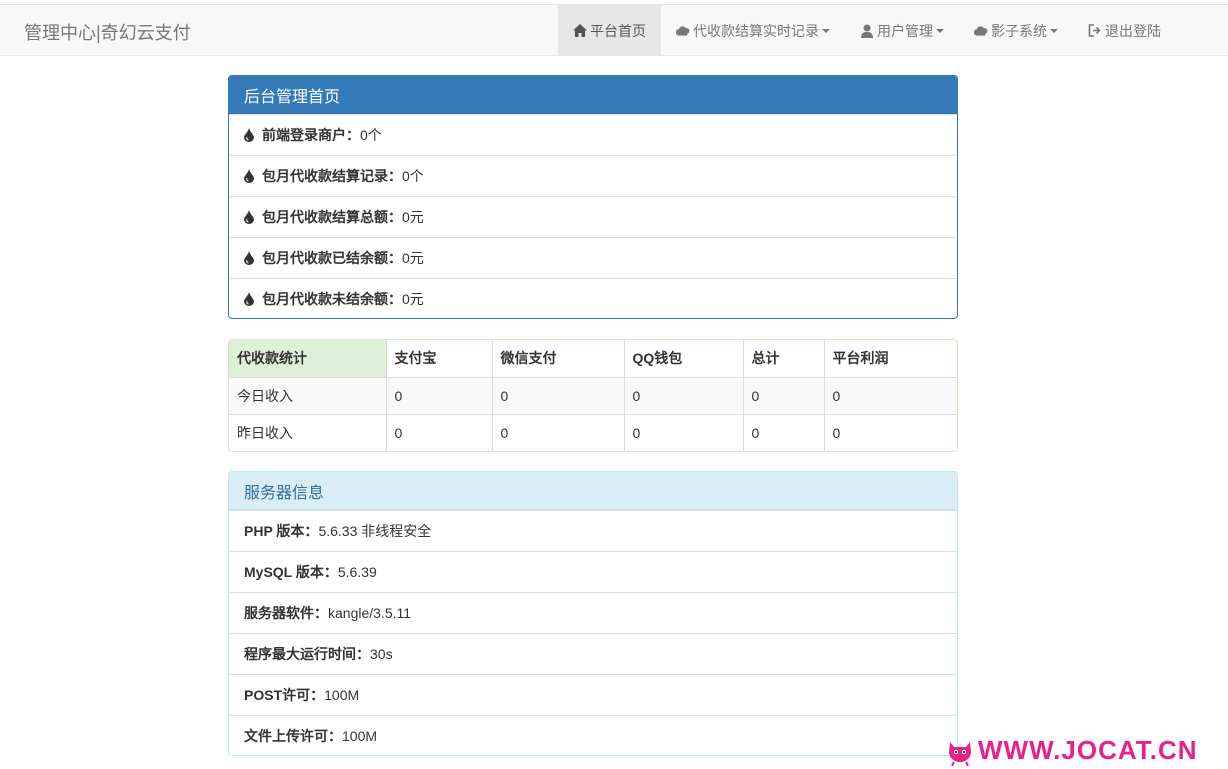 The image size is (1228, 769). I want to click on list-item: POST许可： 100M, so click(593, 694).